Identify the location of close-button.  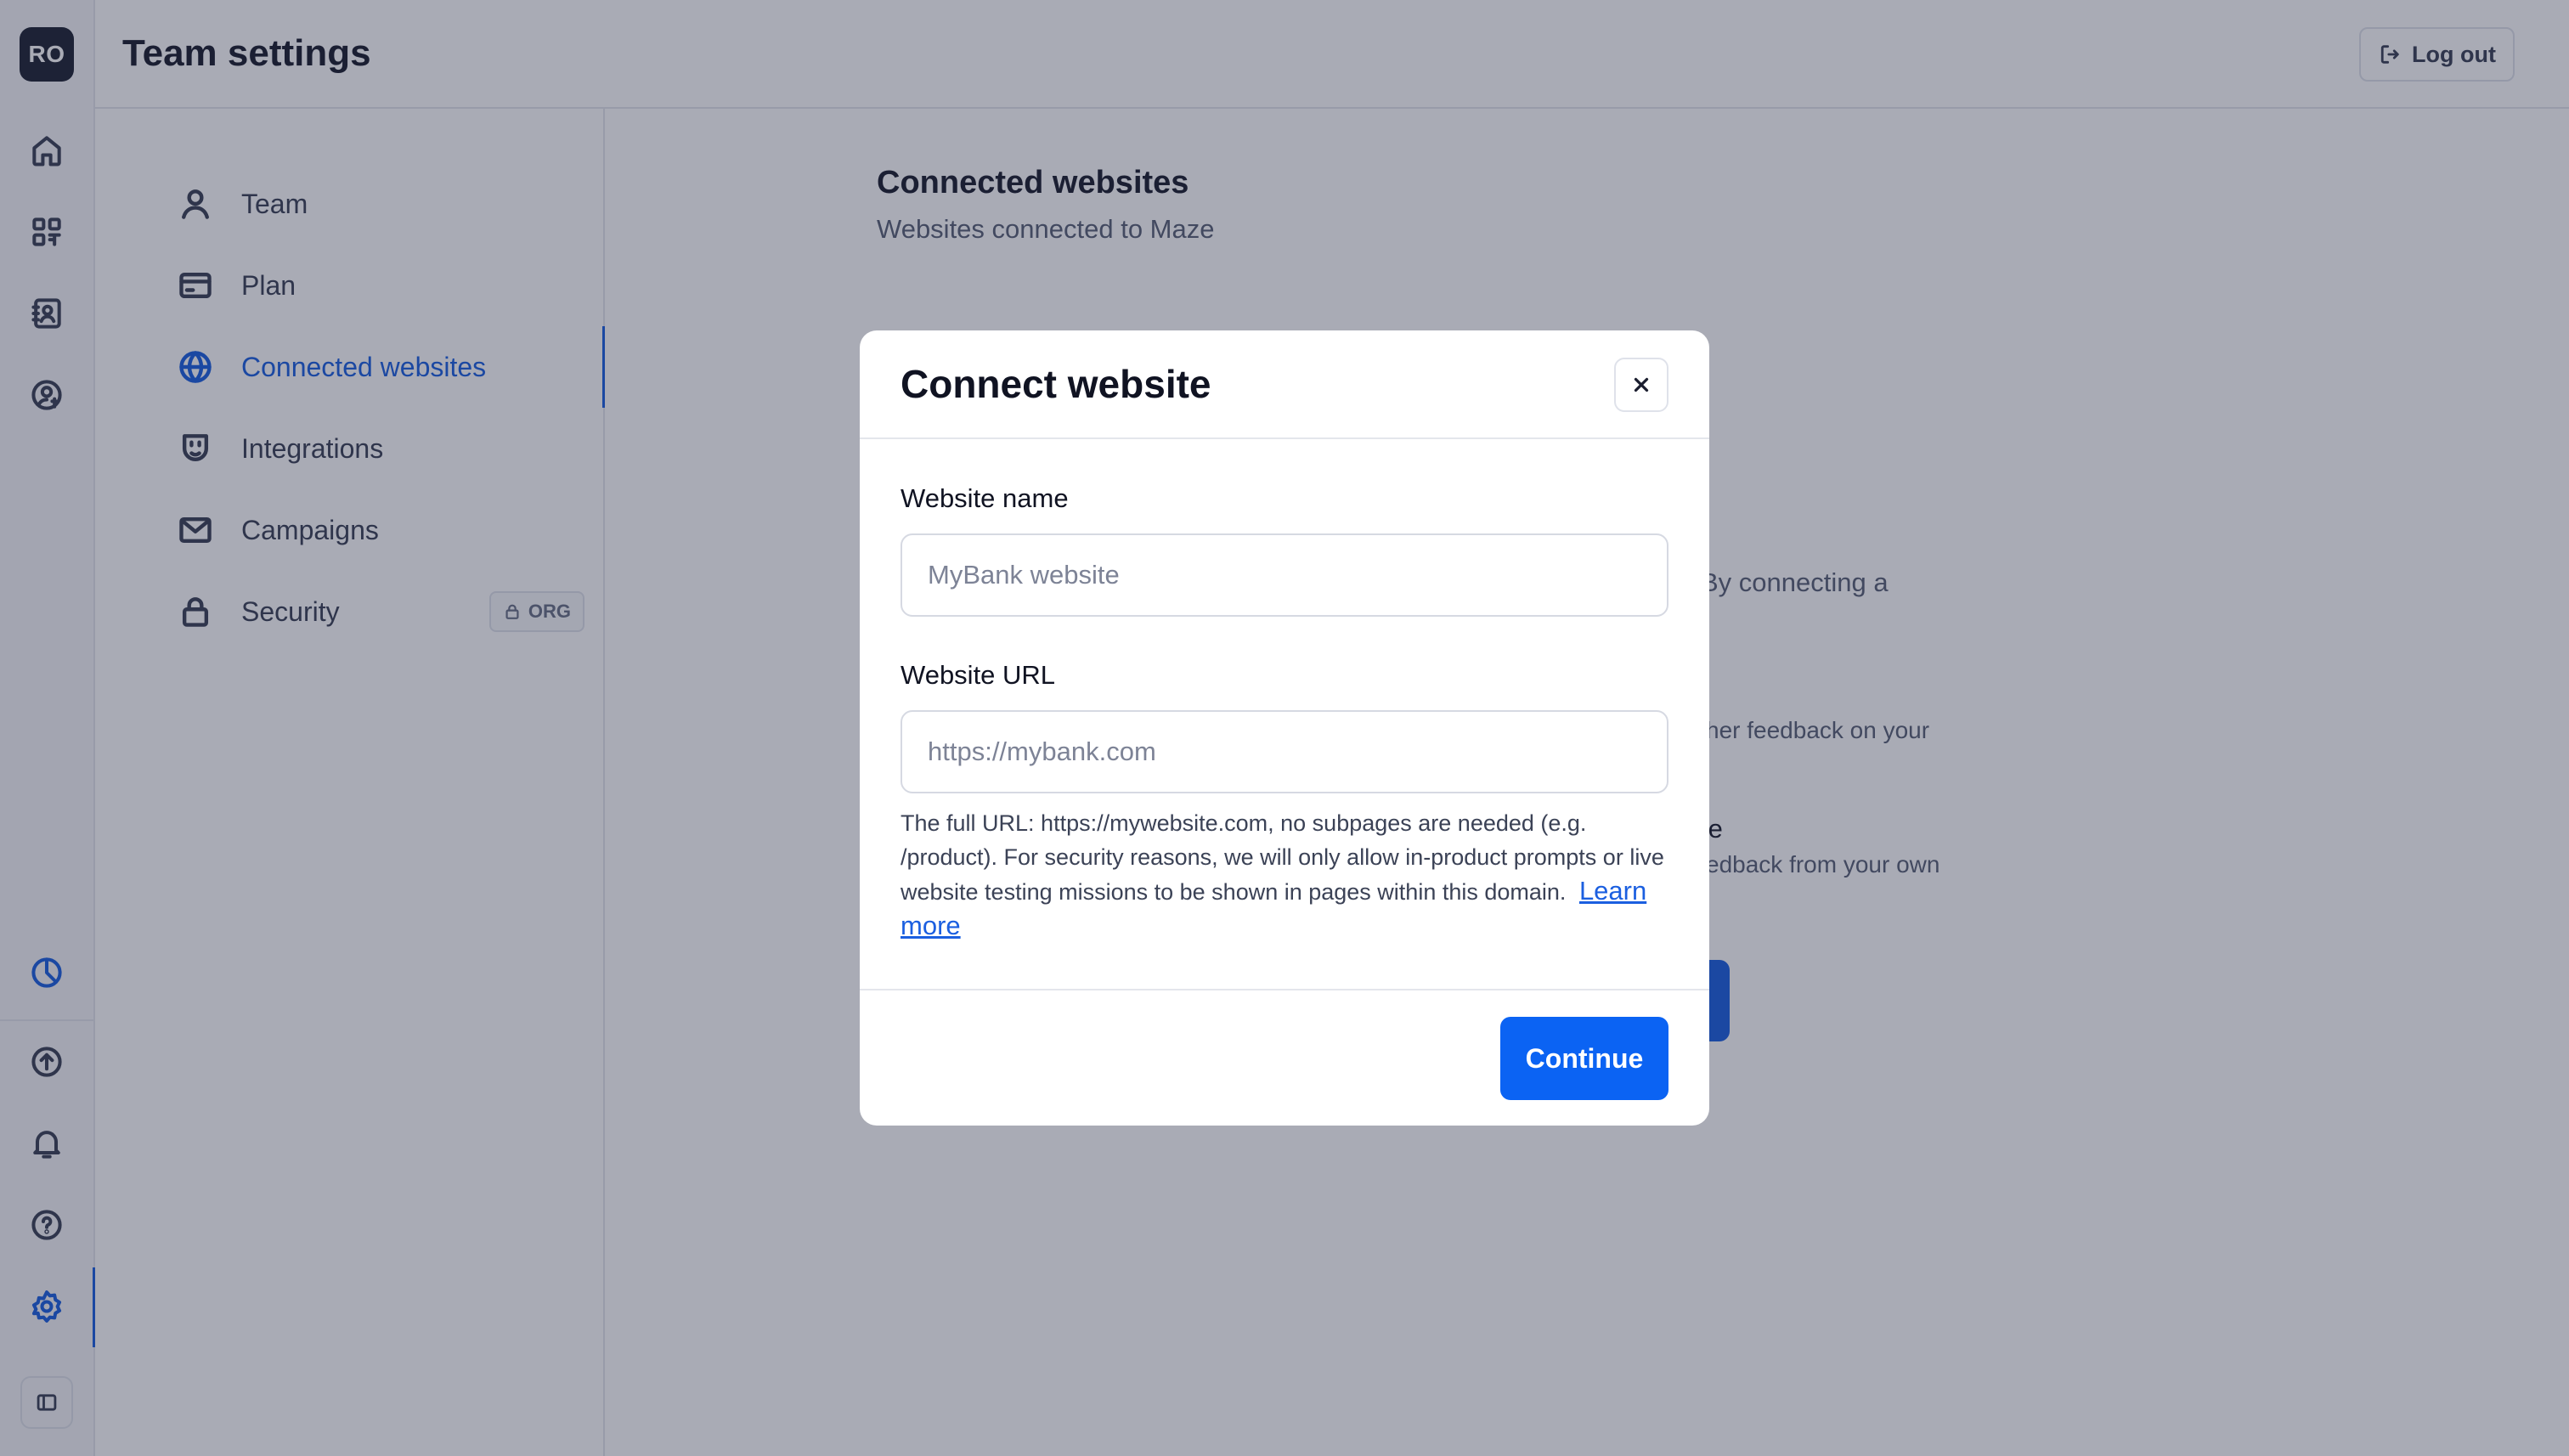
(1641, 385).